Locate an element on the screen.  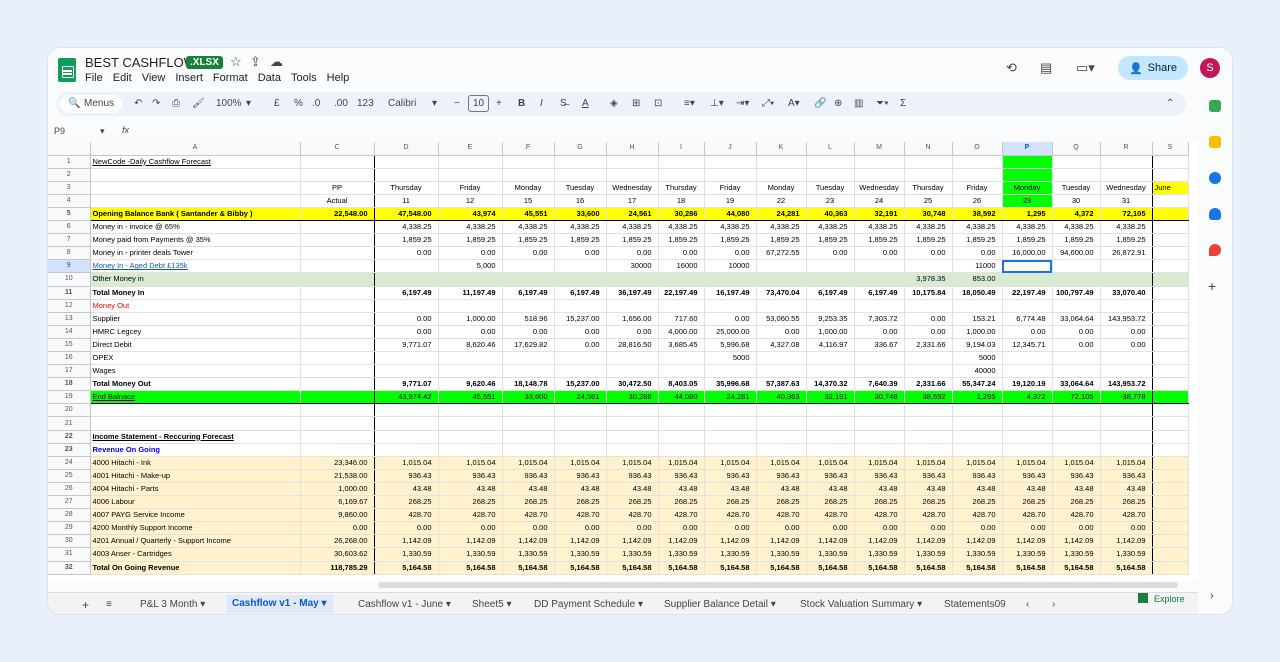
cell: 17 is located at coordinates (632, 201).